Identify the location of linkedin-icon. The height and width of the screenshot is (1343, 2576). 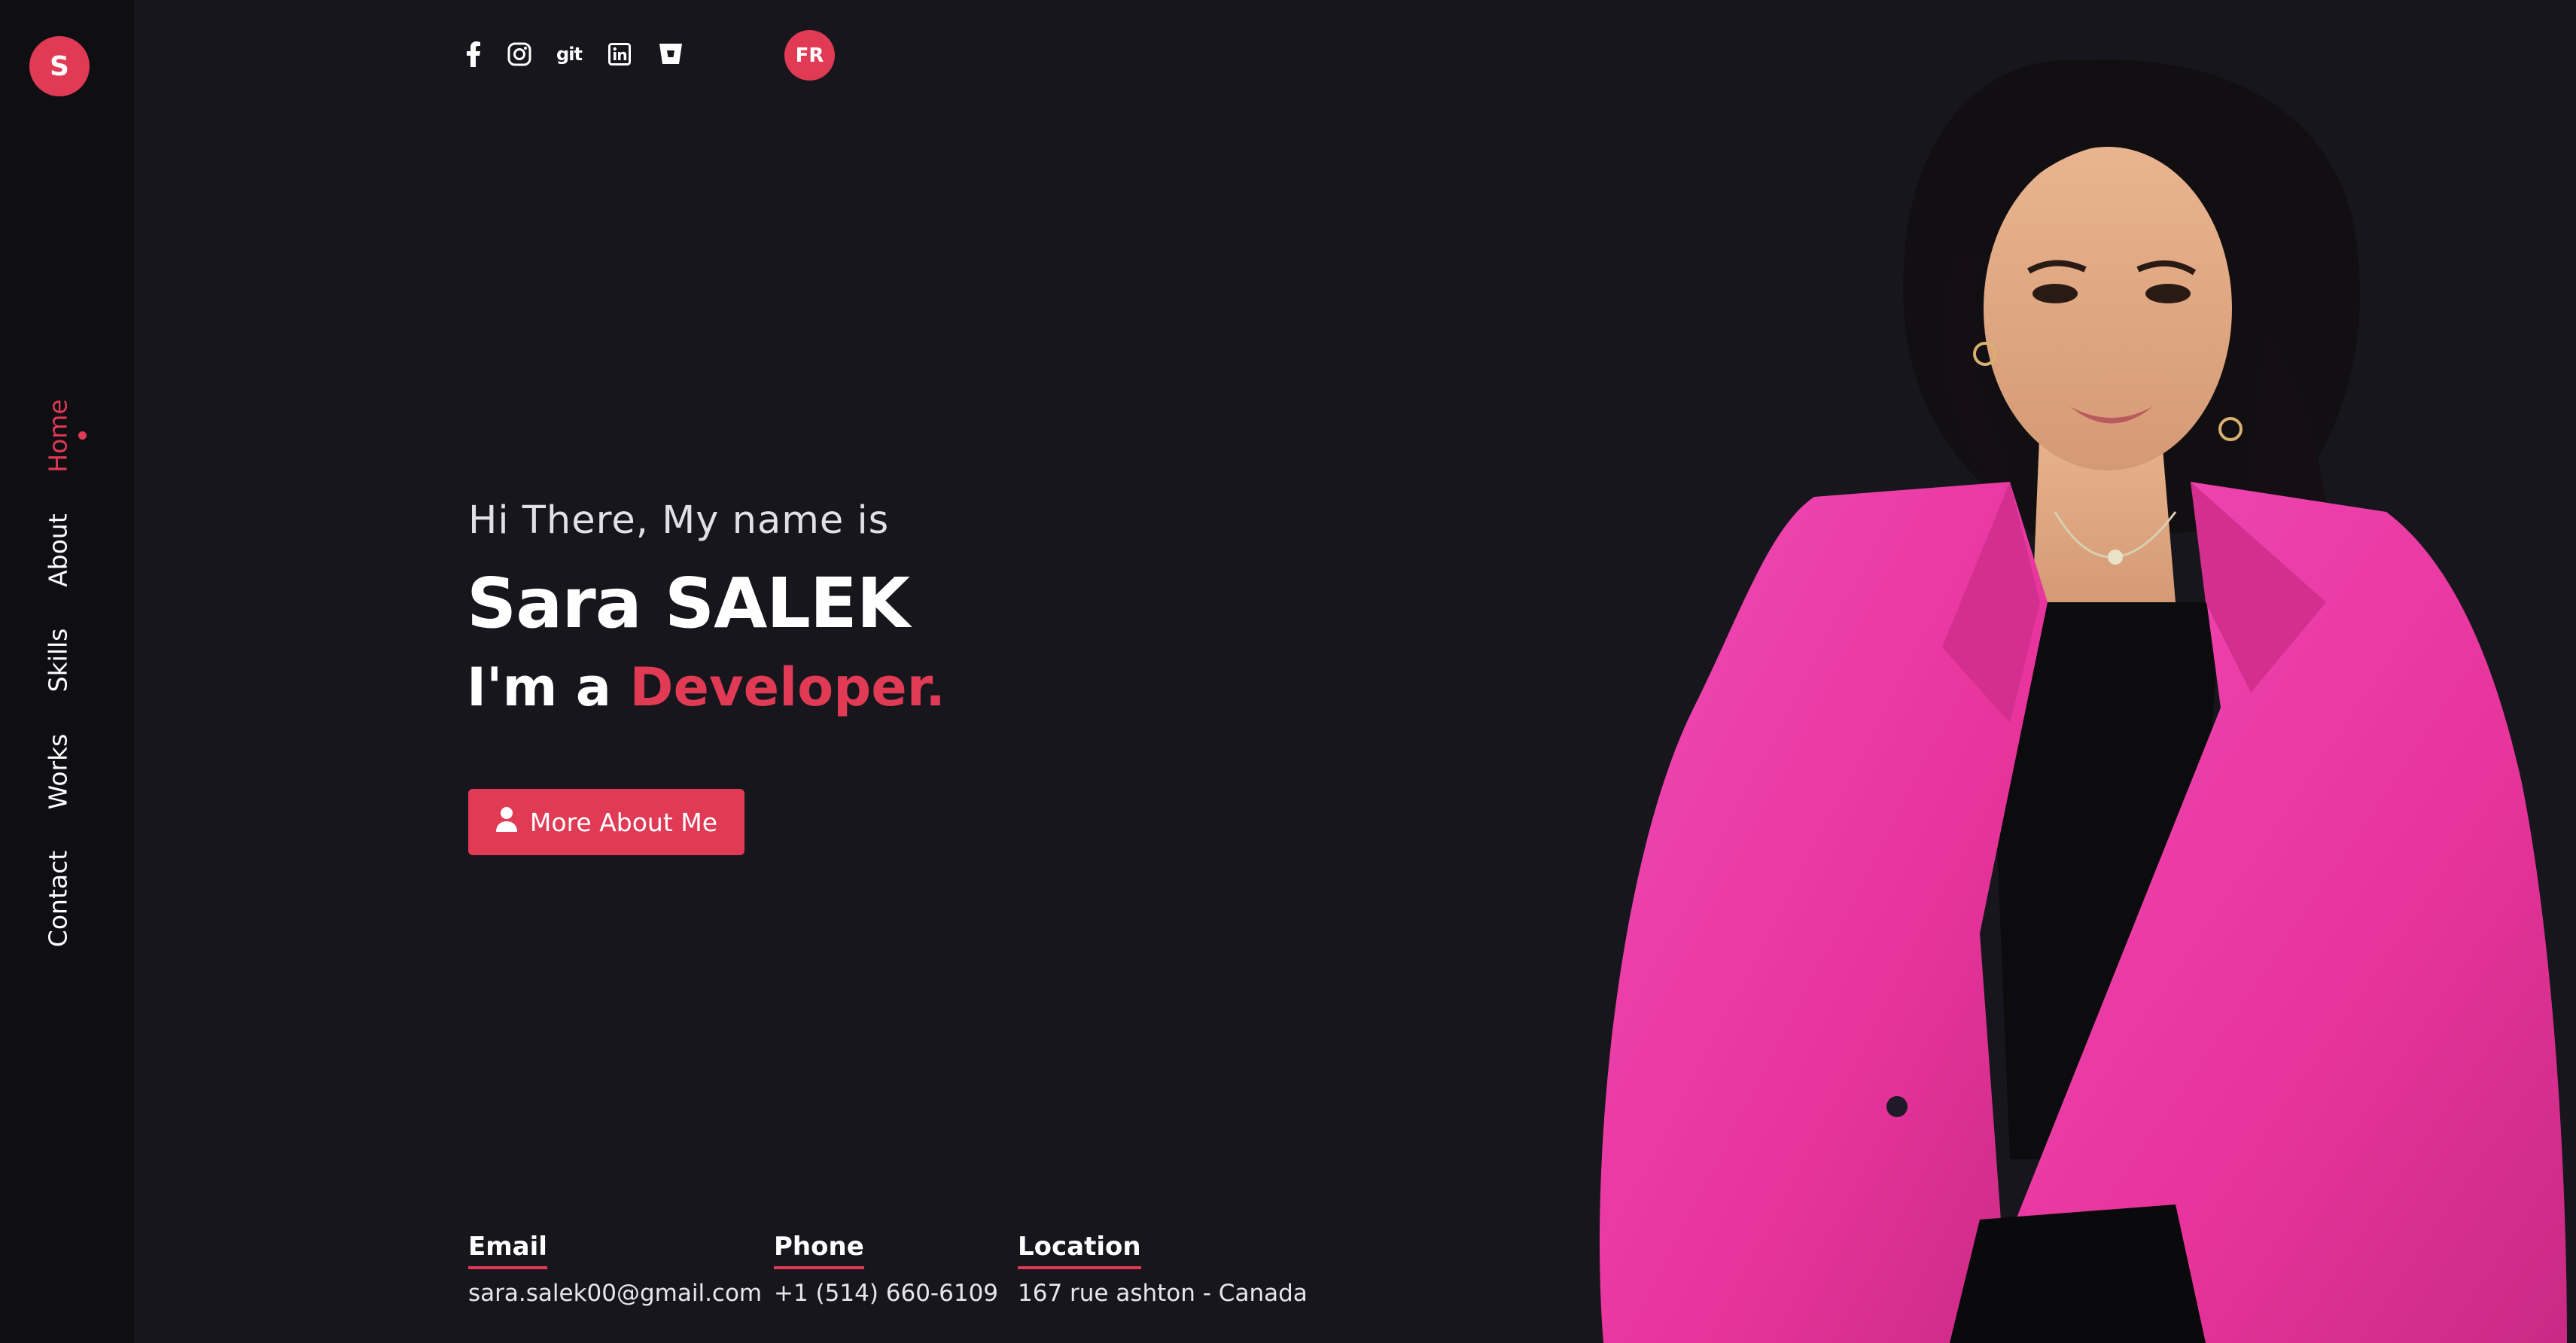
(619, 54).